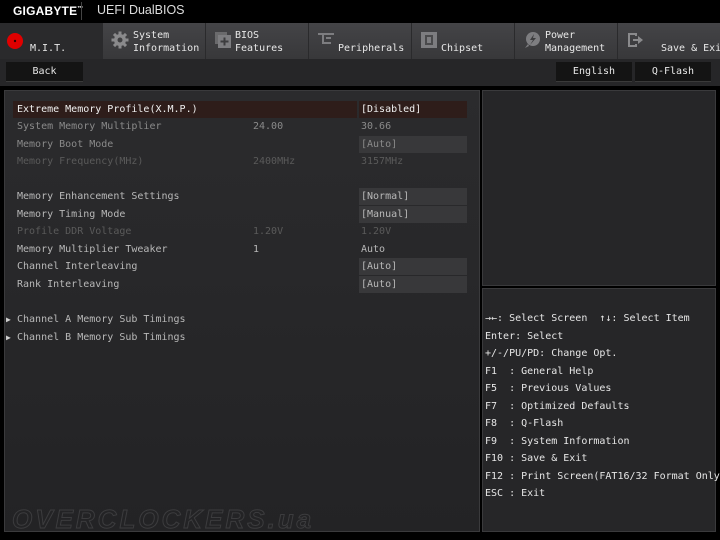 The height and width of the screenshot is (540, 720). I want to click on bios-chip-plus-icon, so click(223, 40).